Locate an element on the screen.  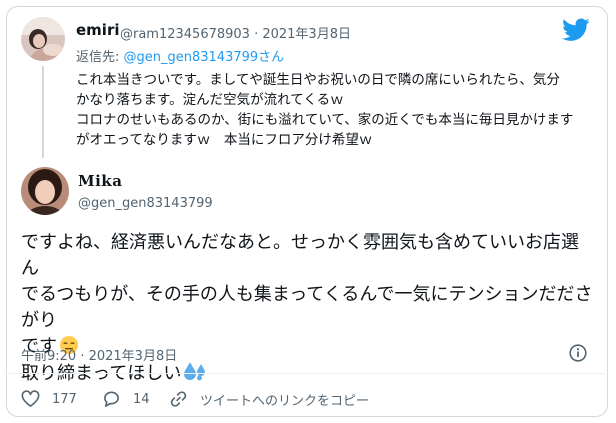
thread-connector-line is located at coordinates (43, 112).